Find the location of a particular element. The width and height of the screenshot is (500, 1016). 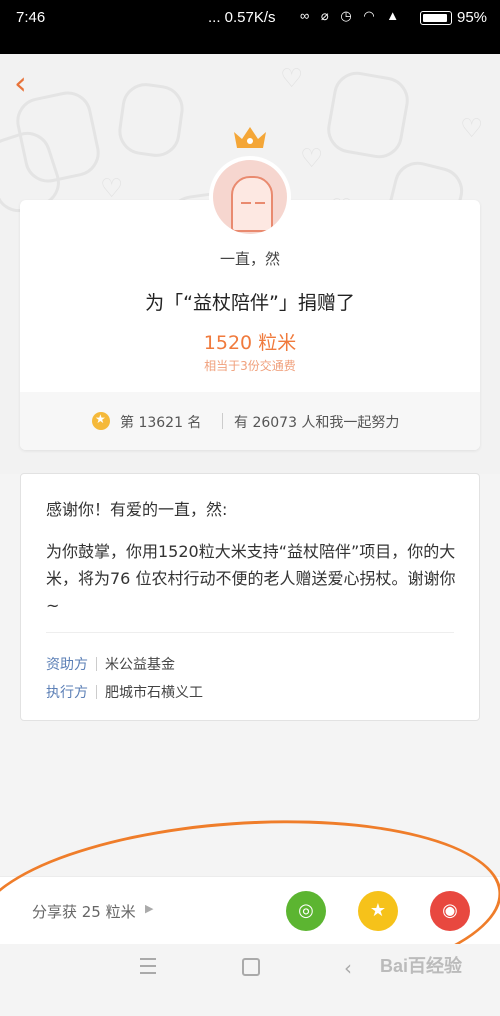

thanks-heading: 感谢你！有爱的一直，然: is located at coordinates (137, 509).